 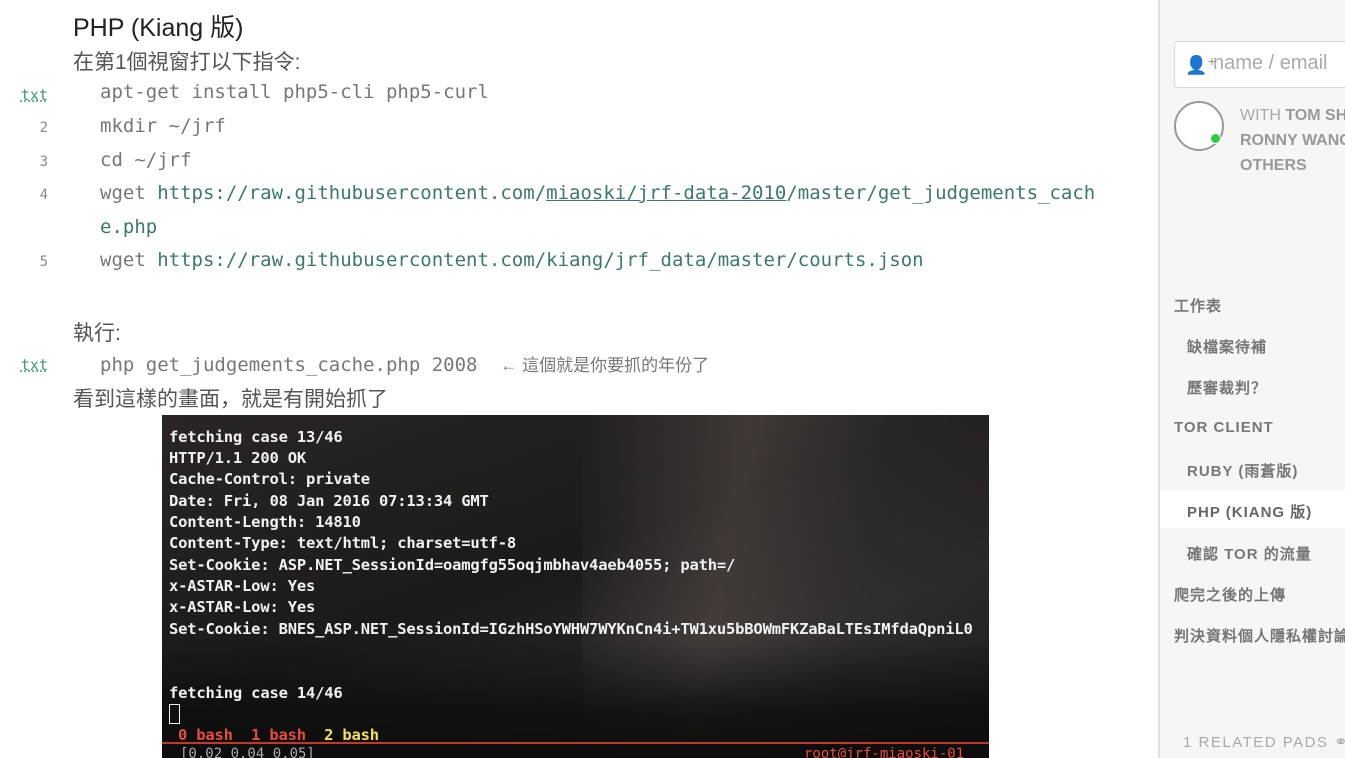 What do you see at coordinates (550, 162) in the screenshot?
I see `code-line: 3 cd ~/jrf` at bounding box center [550, 162].